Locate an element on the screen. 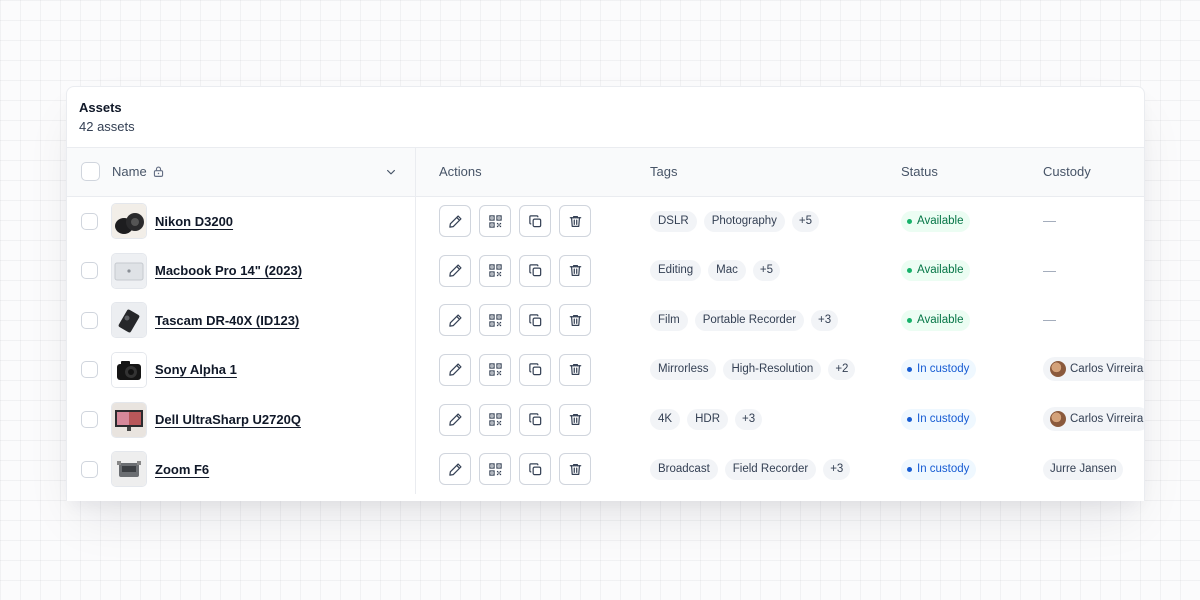 The height and width of the screenshot is (600, 1200). custody-cell: Jurre Jansen is located at coordinates (1084, 469).